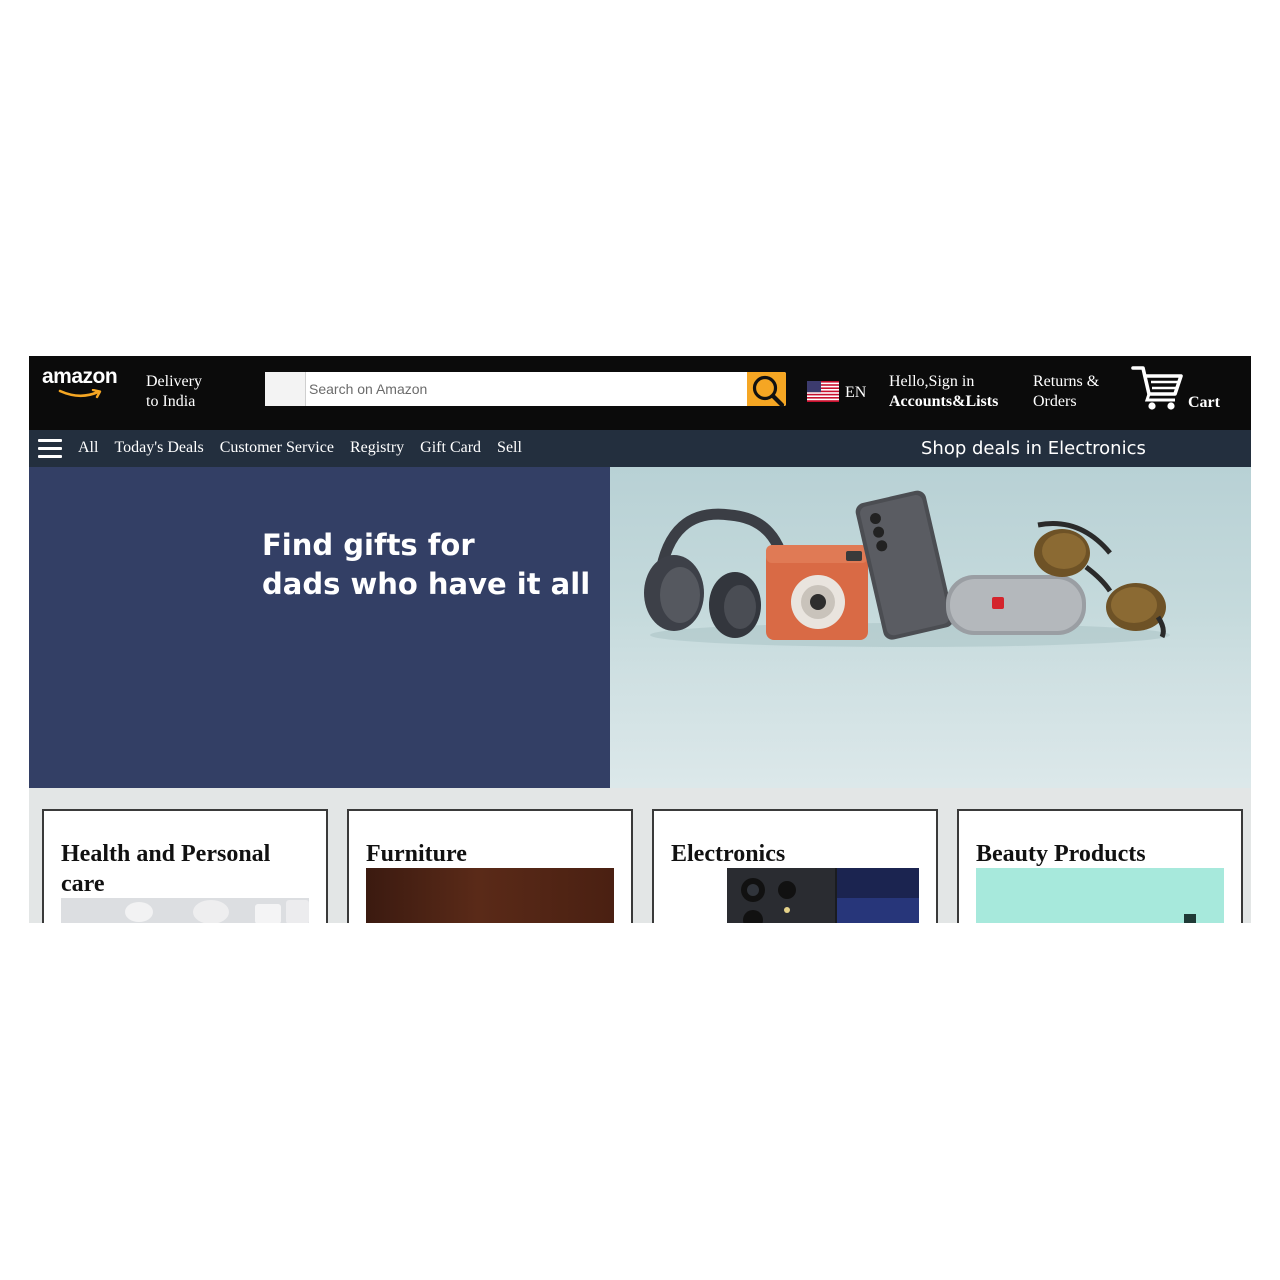 This screenshot has width=1280, height=1280. I want to click on returns-line1: Returns &, so click(1066, 381).